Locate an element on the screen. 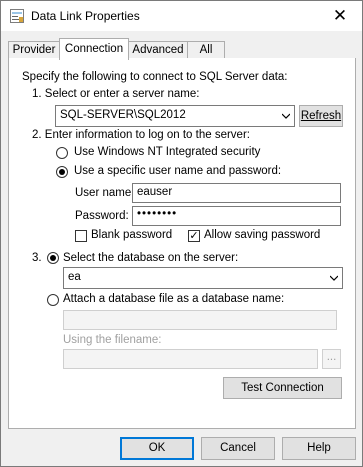  tab-provider: Provider is located at coordinates (34, 50).